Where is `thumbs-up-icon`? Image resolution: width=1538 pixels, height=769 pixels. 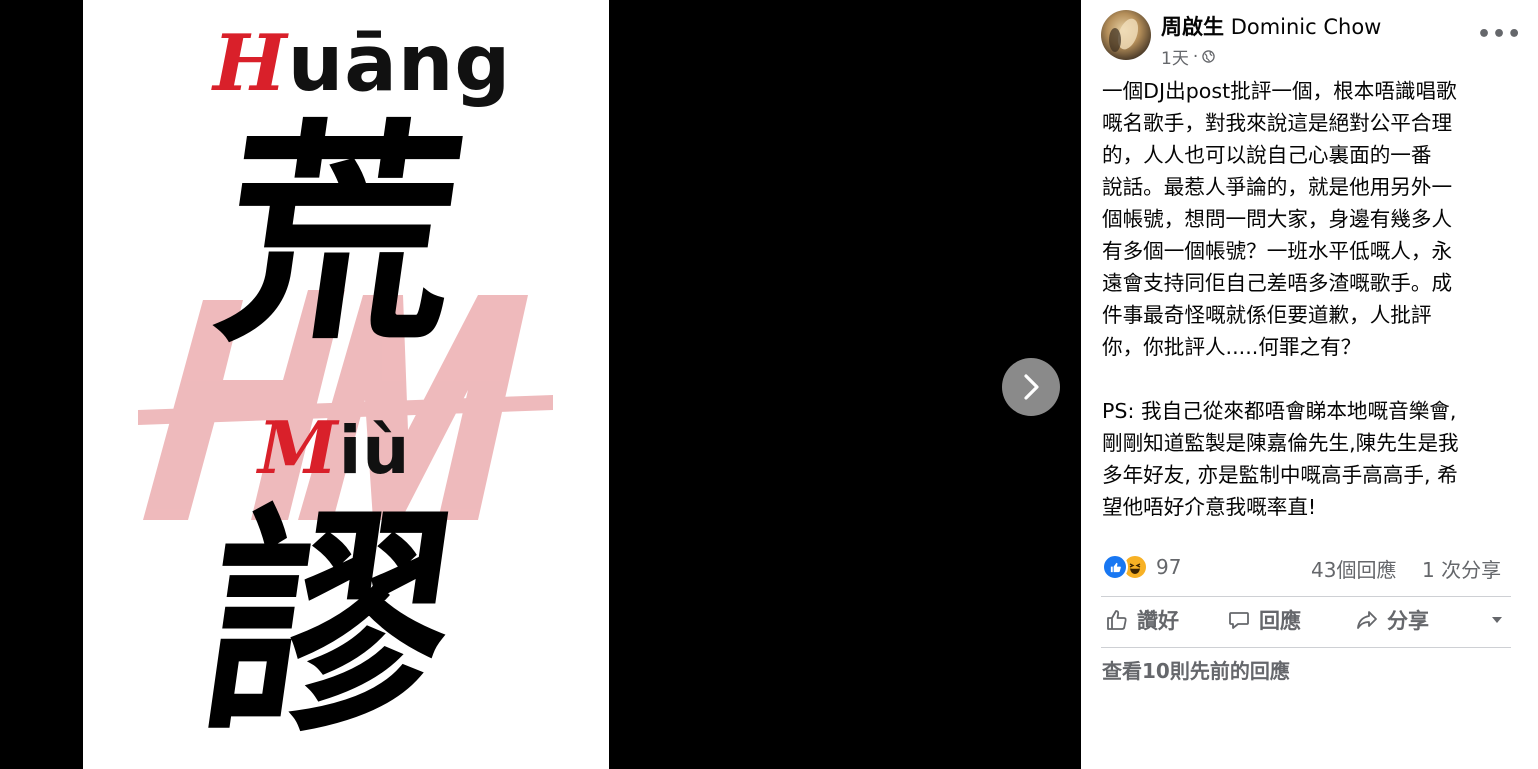 thumbs-up-icon is located at coordinates (1117, 620).